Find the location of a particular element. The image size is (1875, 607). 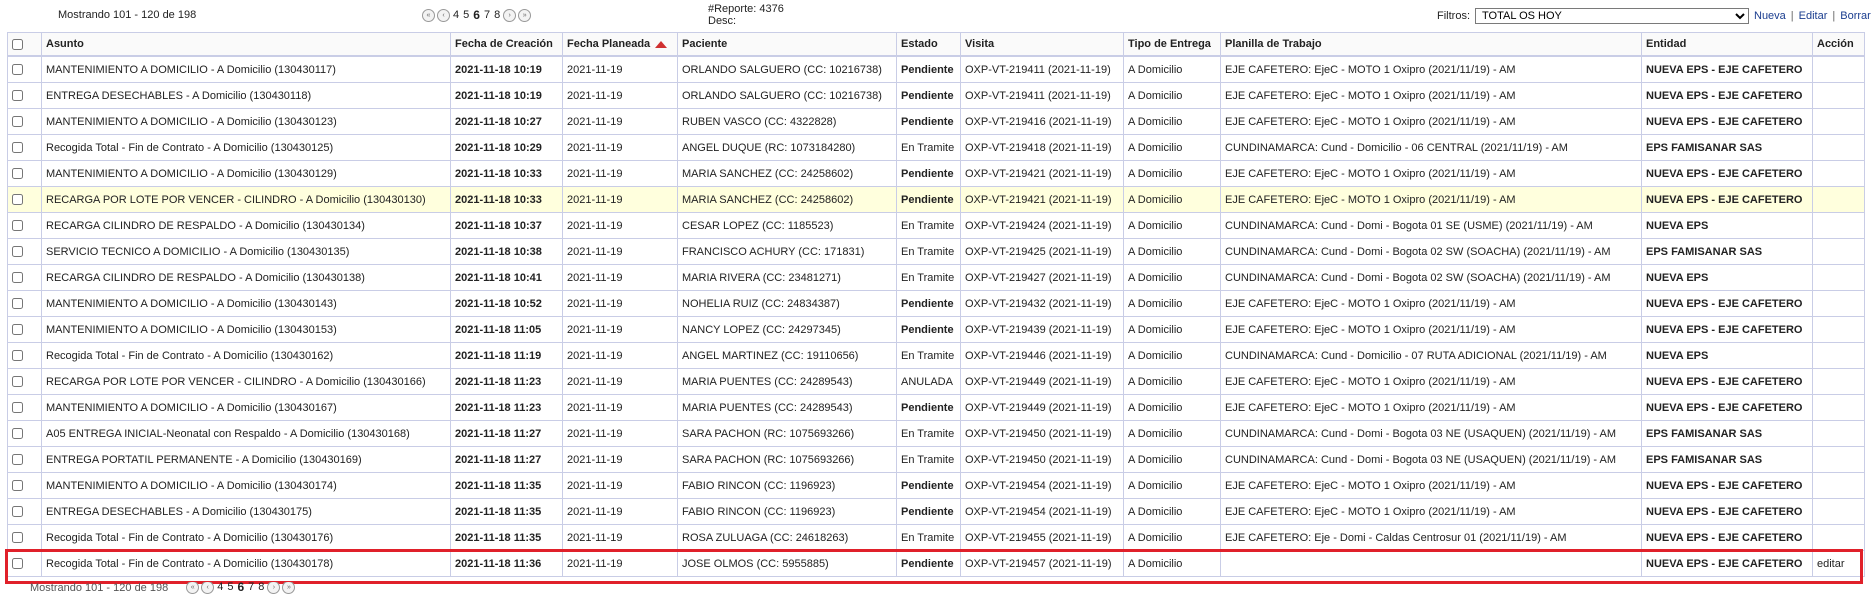

delete-filter-link: Borrar is located at coordinates (1855, 16).